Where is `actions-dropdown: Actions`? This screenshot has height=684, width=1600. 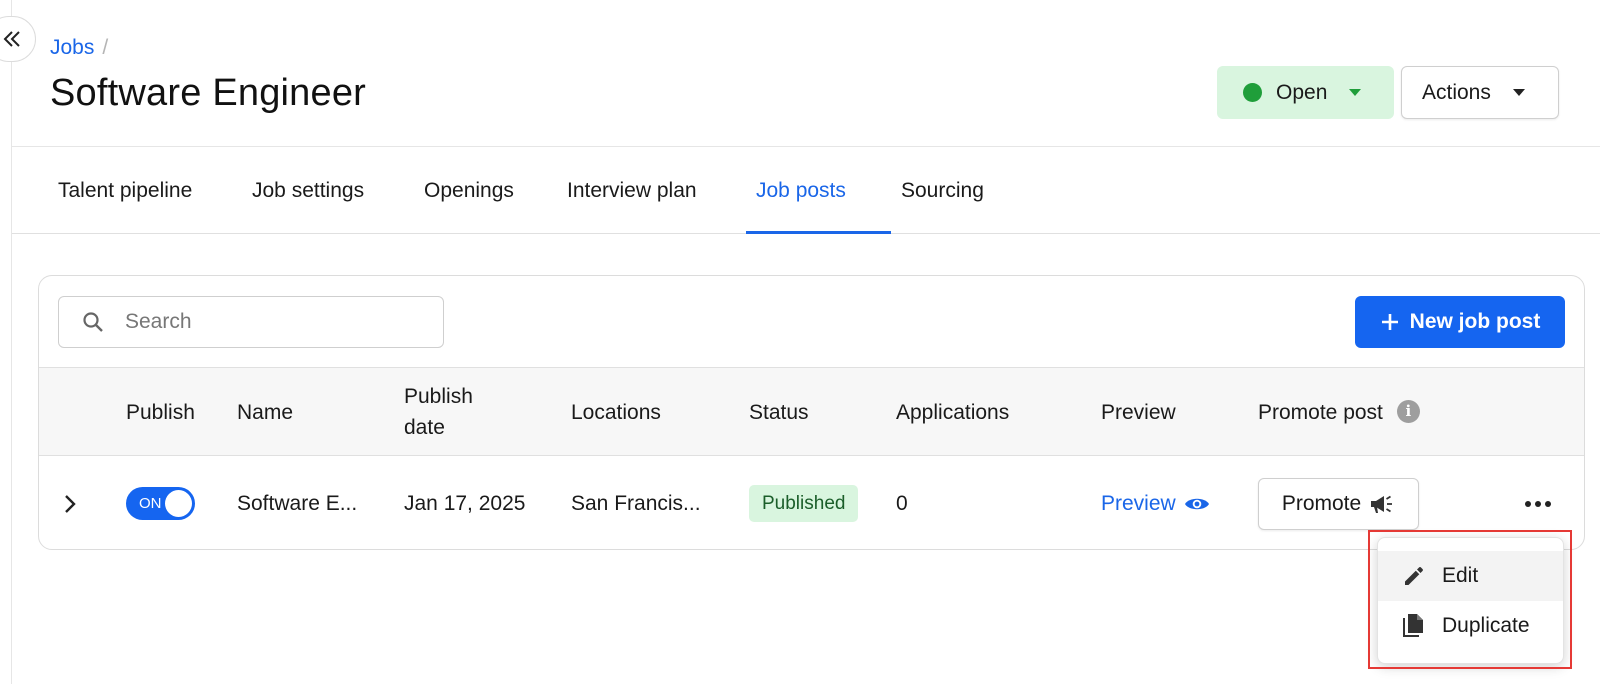
actions-dropdown: Actions is located at coordinates (1480, 92).